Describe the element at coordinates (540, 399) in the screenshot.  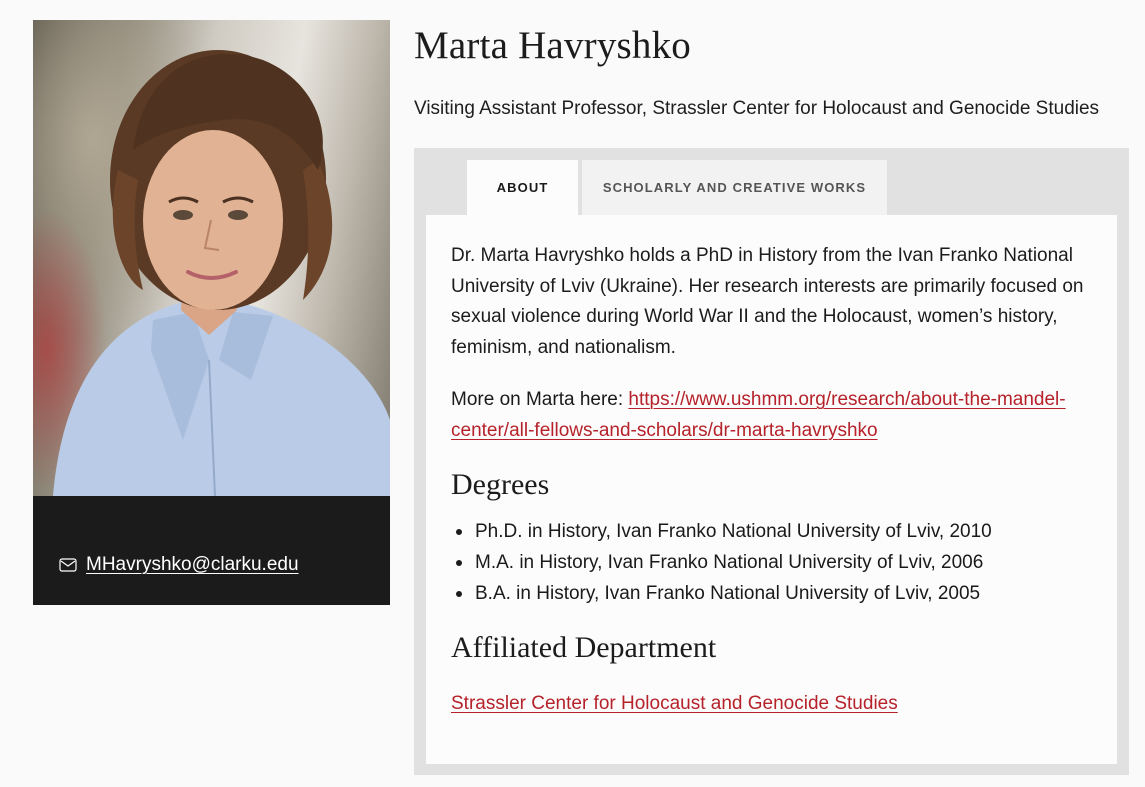
I see `more-info-label: More on Marta here:` at that location.